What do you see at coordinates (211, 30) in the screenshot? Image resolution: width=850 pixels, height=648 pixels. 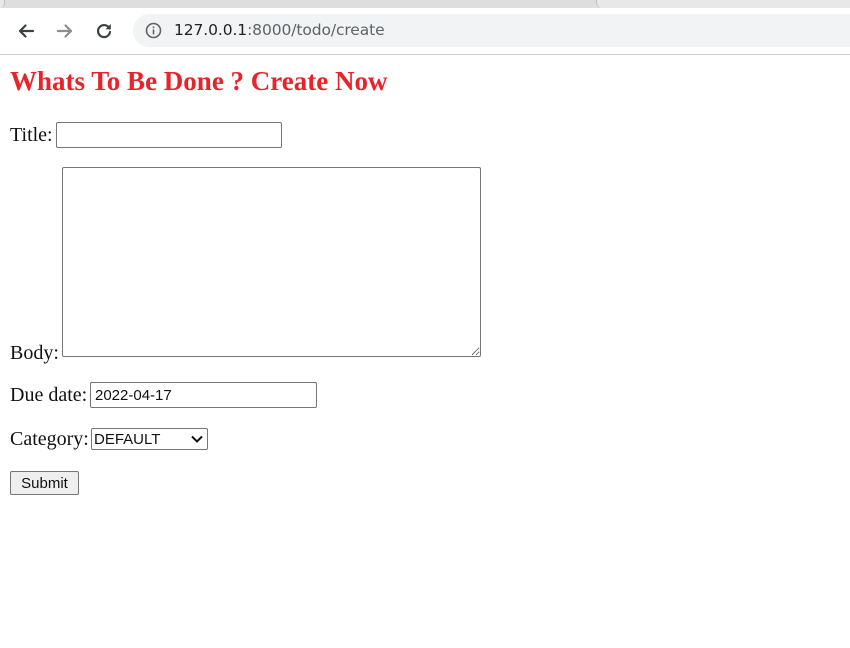 I see `url-host: 127.0.0.1` at bounding box center [211, 30].